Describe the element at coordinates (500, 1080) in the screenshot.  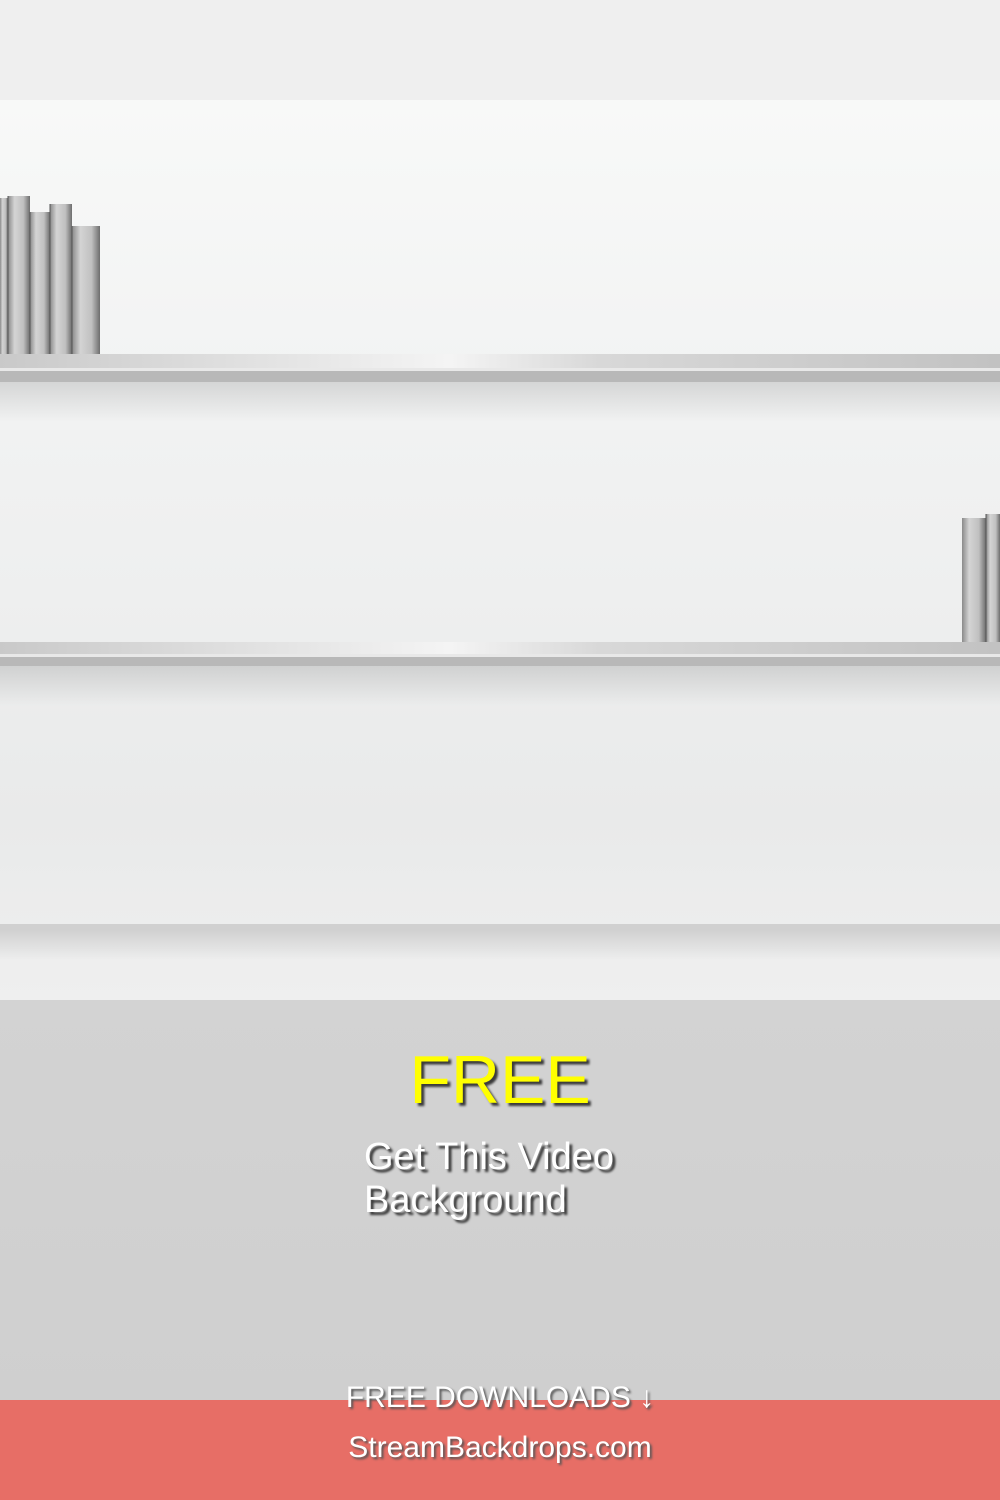
I see `free-headline: FREE` at that location.